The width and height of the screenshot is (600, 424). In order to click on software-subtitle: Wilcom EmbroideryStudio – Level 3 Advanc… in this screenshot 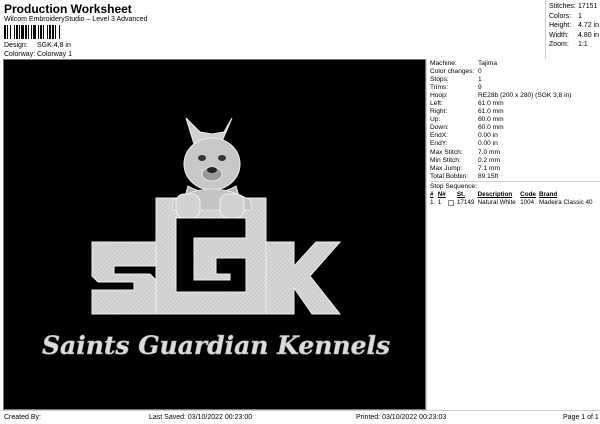, I will do `click(76, 19)`.